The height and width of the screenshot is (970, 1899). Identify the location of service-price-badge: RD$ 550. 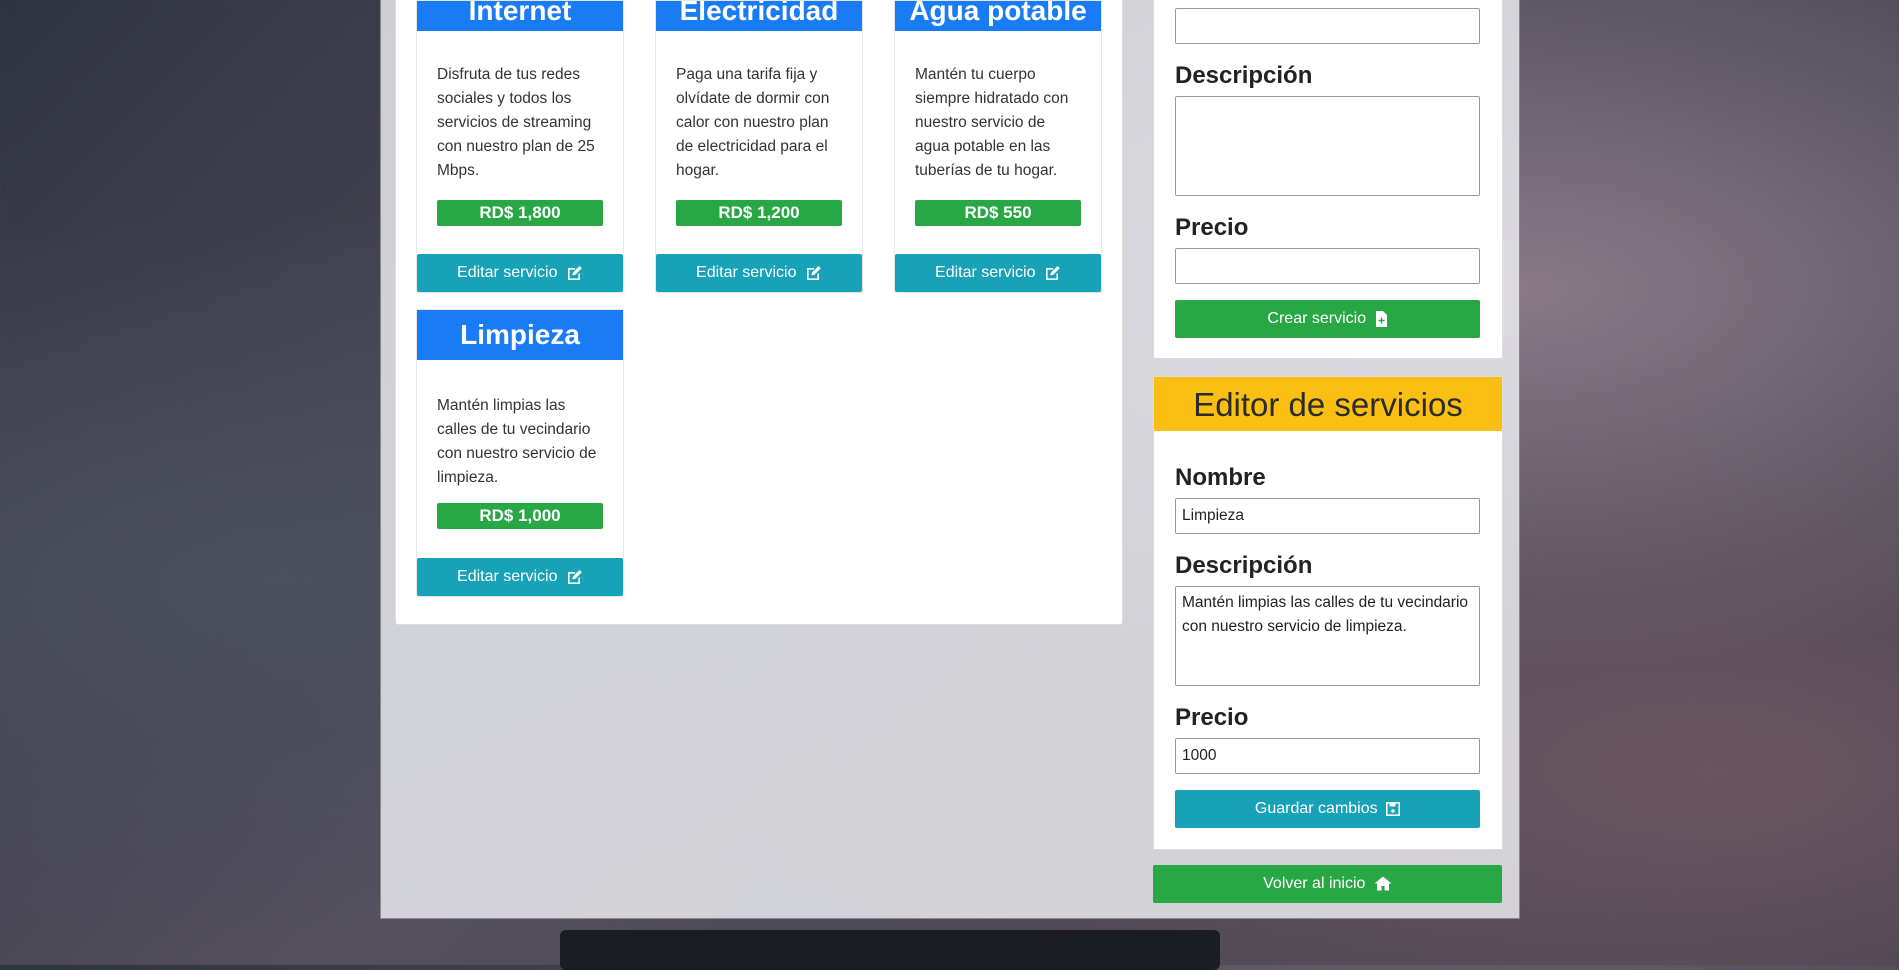
(998, 213).